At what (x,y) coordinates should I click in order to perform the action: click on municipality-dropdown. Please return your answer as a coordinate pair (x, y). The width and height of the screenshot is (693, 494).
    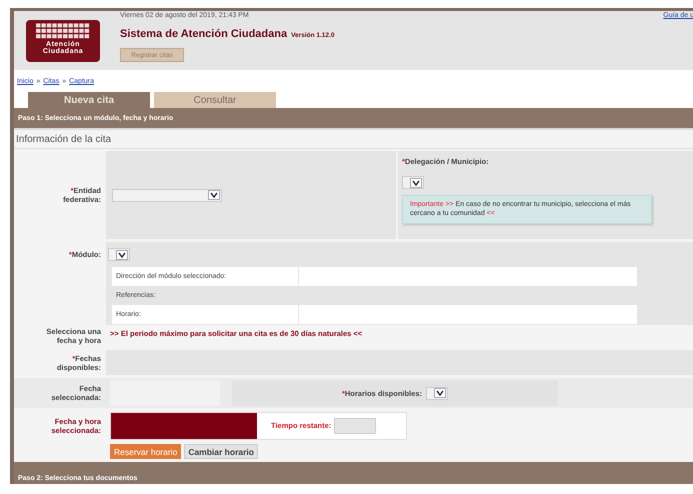
    Looking at the image, I should click on (413, 182).